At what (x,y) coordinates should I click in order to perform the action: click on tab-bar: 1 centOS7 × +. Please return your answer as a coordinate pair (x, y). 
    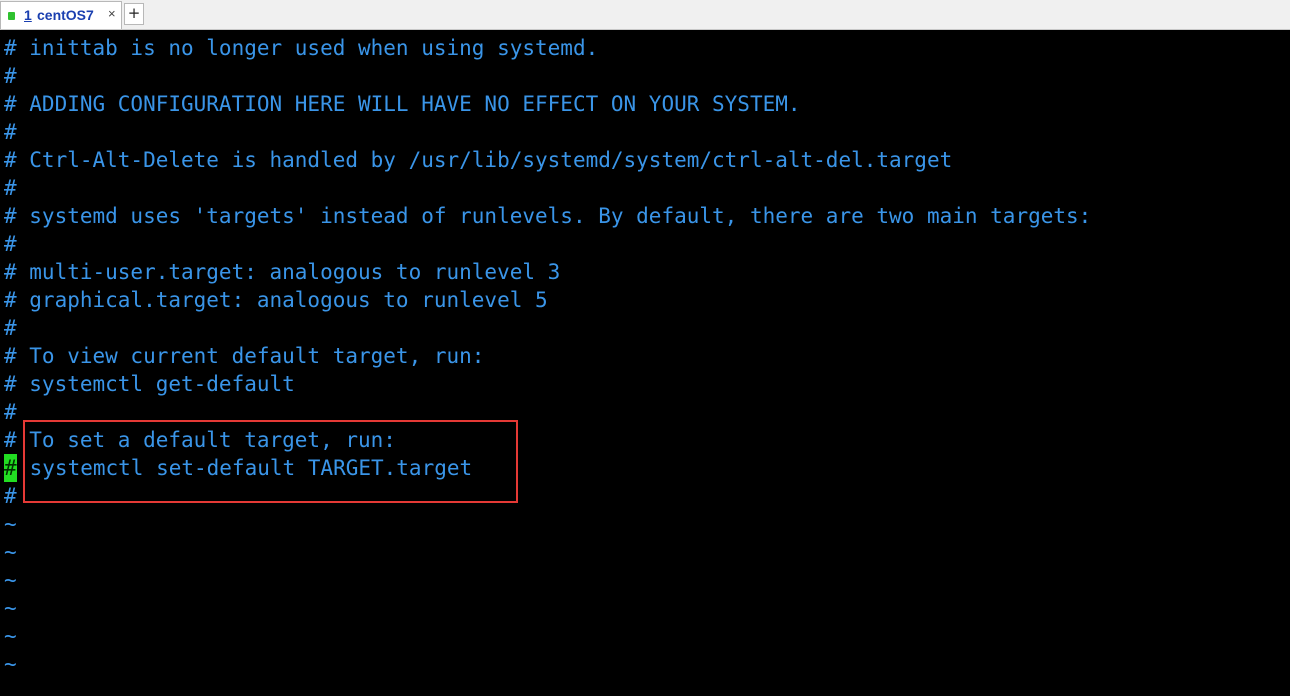
    Looking at the image, I should click on (645, 15).